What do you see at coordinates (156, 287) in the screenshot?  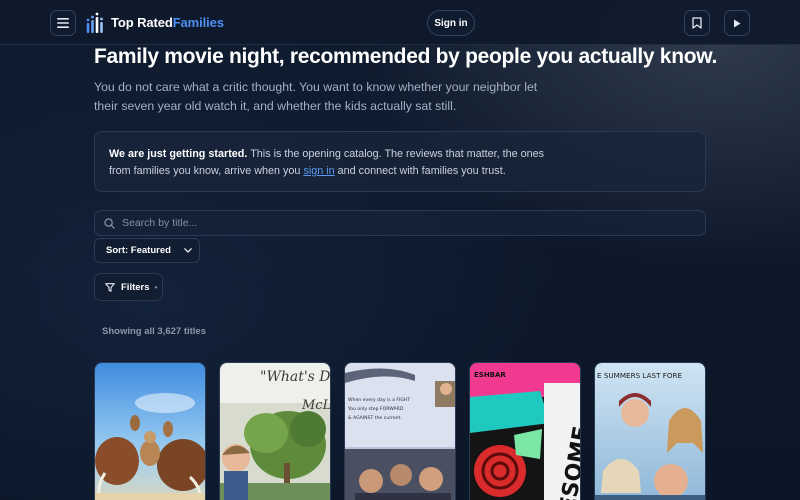 I see `filters-indicator: •` at bounding box center [156, 287].